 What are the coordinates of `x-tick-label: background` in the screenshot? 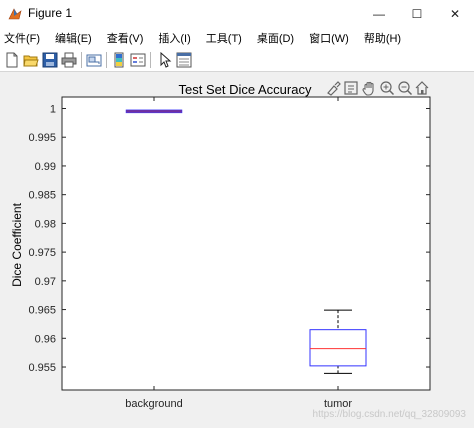 It's located at (154, 404).